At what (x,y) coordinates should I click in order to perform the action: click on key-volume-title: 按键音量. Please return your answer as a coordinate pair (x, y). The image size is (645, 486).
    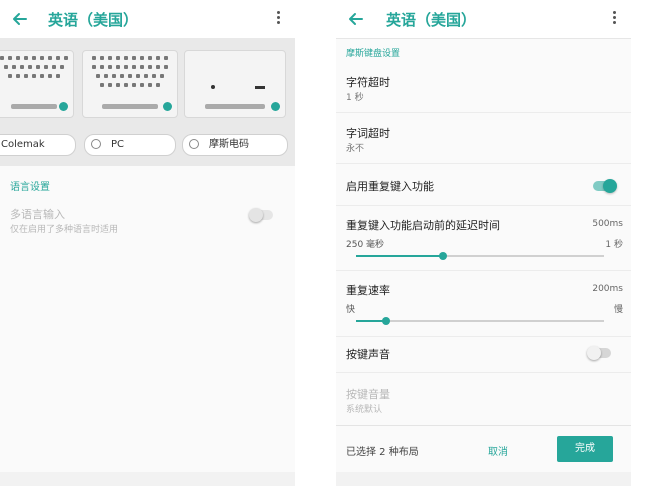
    Looking at the image, I should click on (368, 394).